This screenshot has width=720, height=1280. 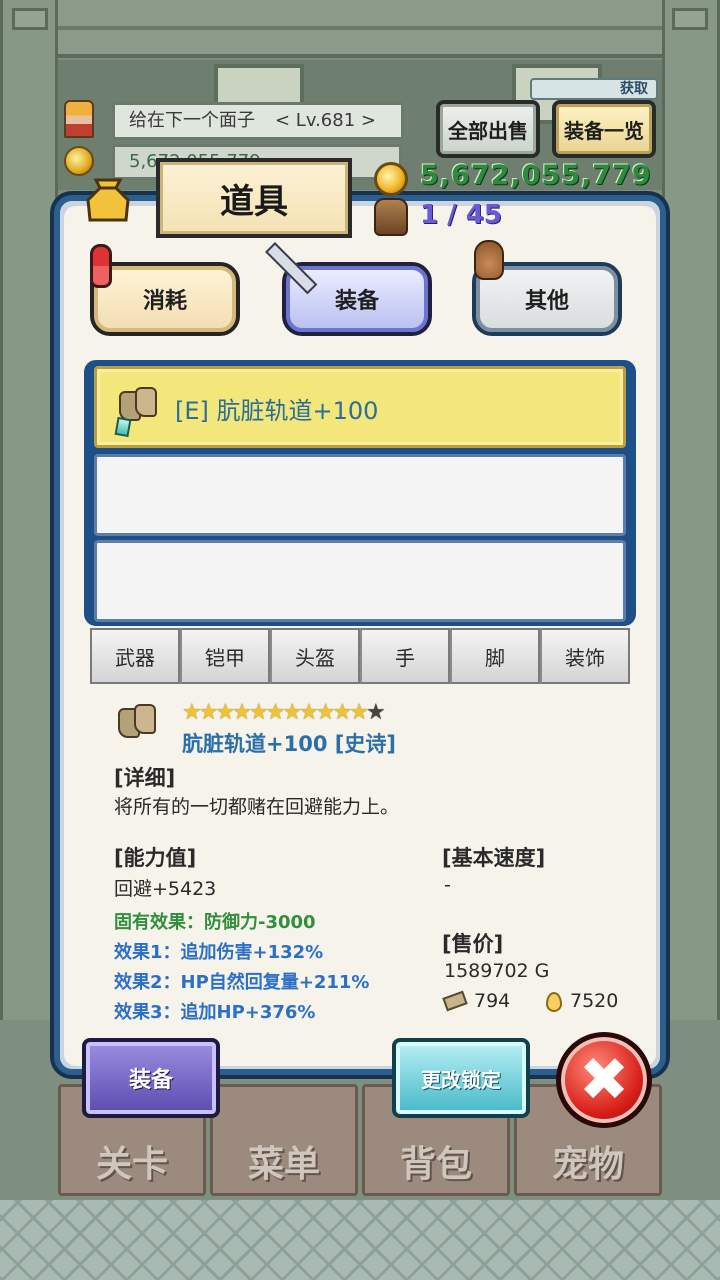 What do you see at coordinates (155, 858) in the screenshot?
I see `stats-header: [能力值]` at bounding box center [155, 858].